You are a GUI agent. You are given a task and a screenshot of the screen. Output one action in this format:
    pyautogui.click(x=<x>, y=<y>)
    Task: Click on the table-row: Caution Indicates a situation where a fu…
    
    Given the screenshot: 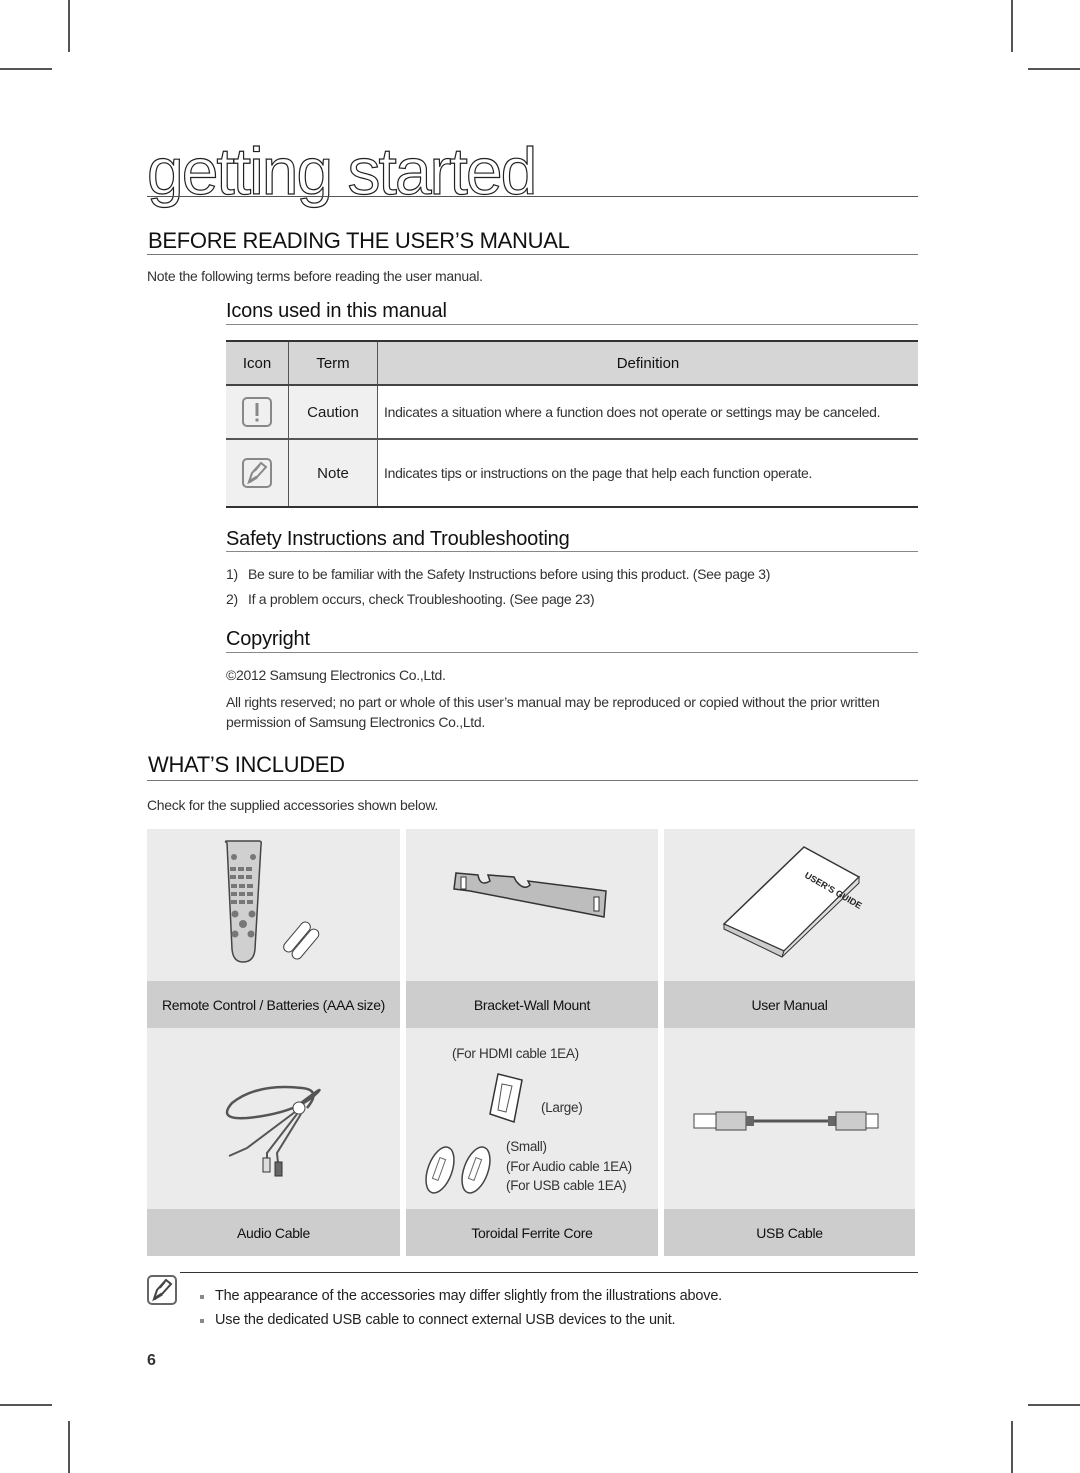 What is the action you would take?
    pyautogui.click(x=572, y=412)
    